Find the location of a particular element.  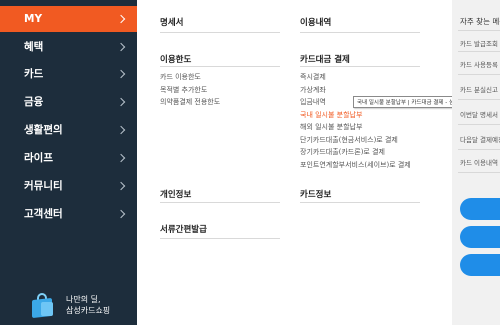

menu-heading-card-info: 카드정보 is located at coordinates (315, 194).